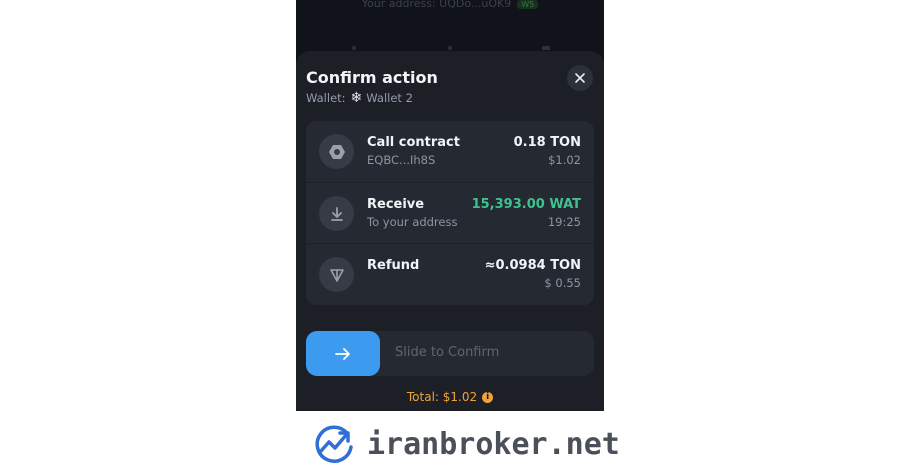  I want to click on watermark-brand: iranbroker.net, so click(466, 444).